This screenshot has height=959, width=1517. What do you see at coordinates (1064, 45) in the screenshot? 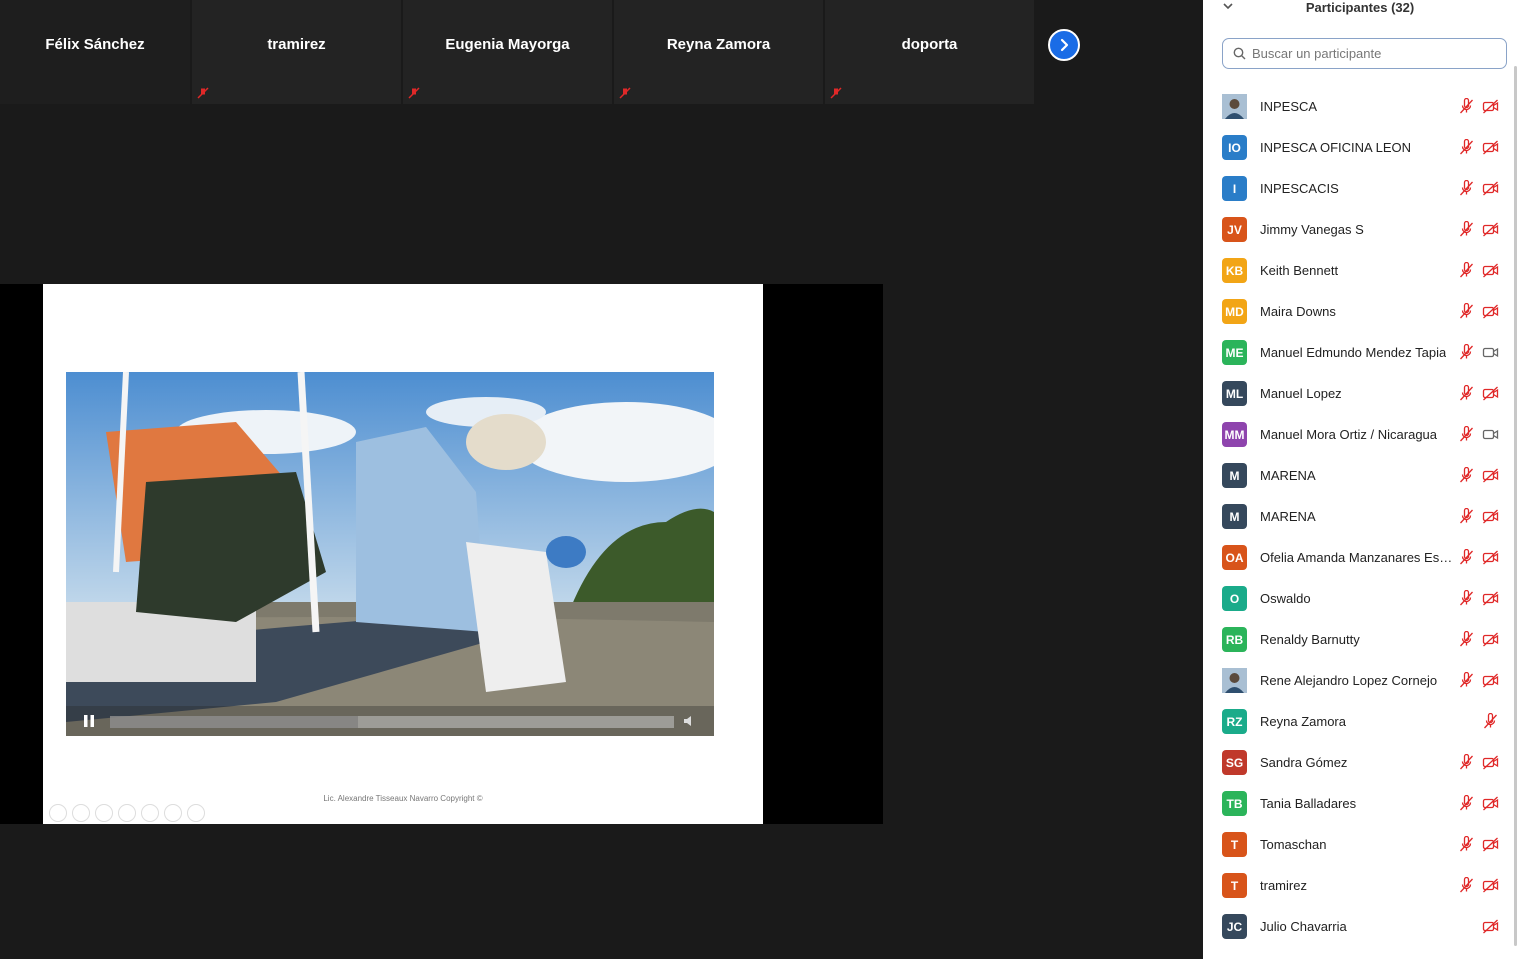
I see `next-page-button` at bounding box center [1064, 45].